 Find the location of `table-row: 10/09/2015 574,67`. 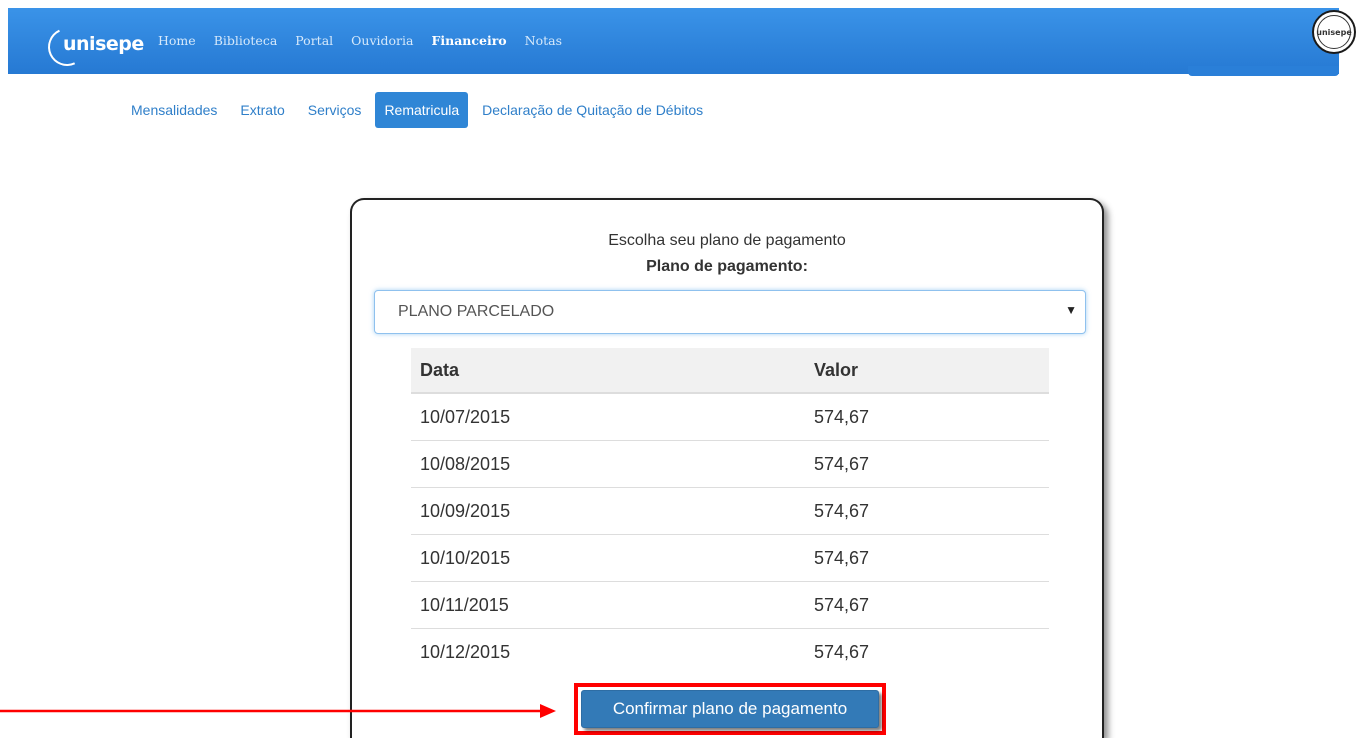

table-row: 10/09/2015 574,67 is located at coordinates (730, 511).